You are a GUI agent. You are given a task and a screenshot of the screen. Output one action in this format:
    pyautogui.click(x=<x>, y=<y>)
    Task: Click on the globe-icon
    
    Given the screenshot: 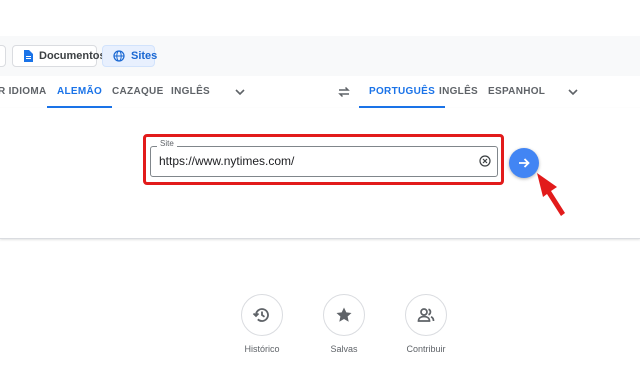 What is the action you would take?
    pyautogui.click(x=119, y=56)
    